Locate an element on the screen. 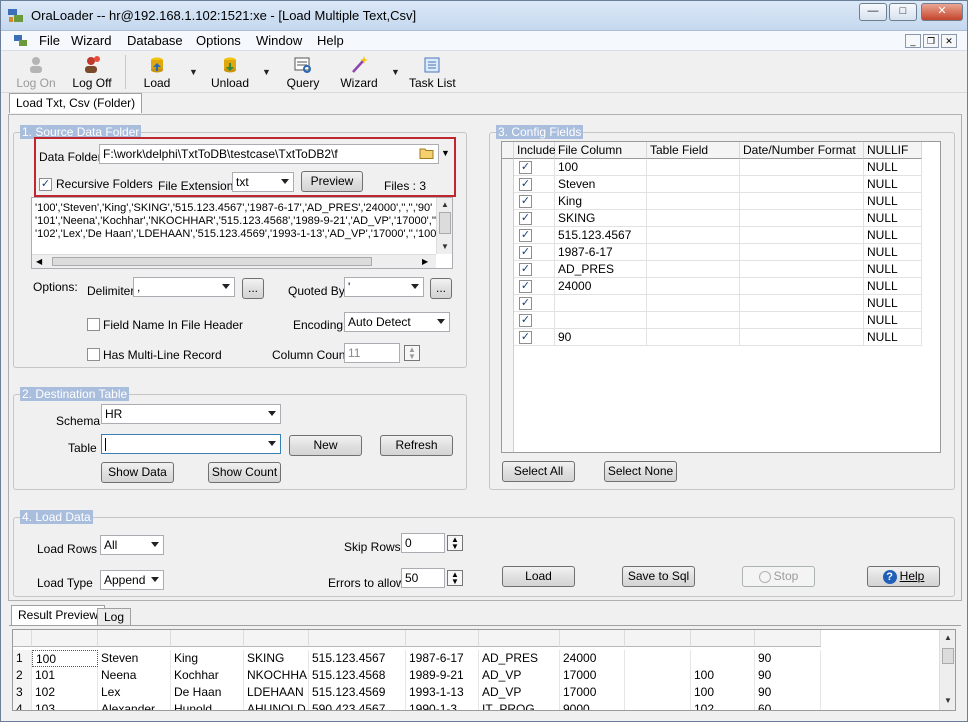  skip-rows-input: 0 is located at coordinates (423, 543).